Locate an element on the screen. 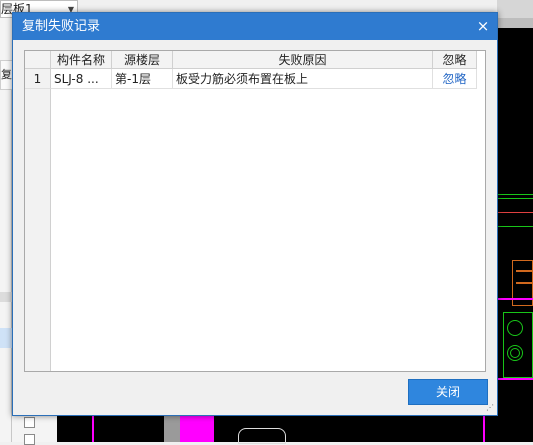 The height and width of the screenshot is (445, 533). row-number: 1 is located at coordinates (38, 79).